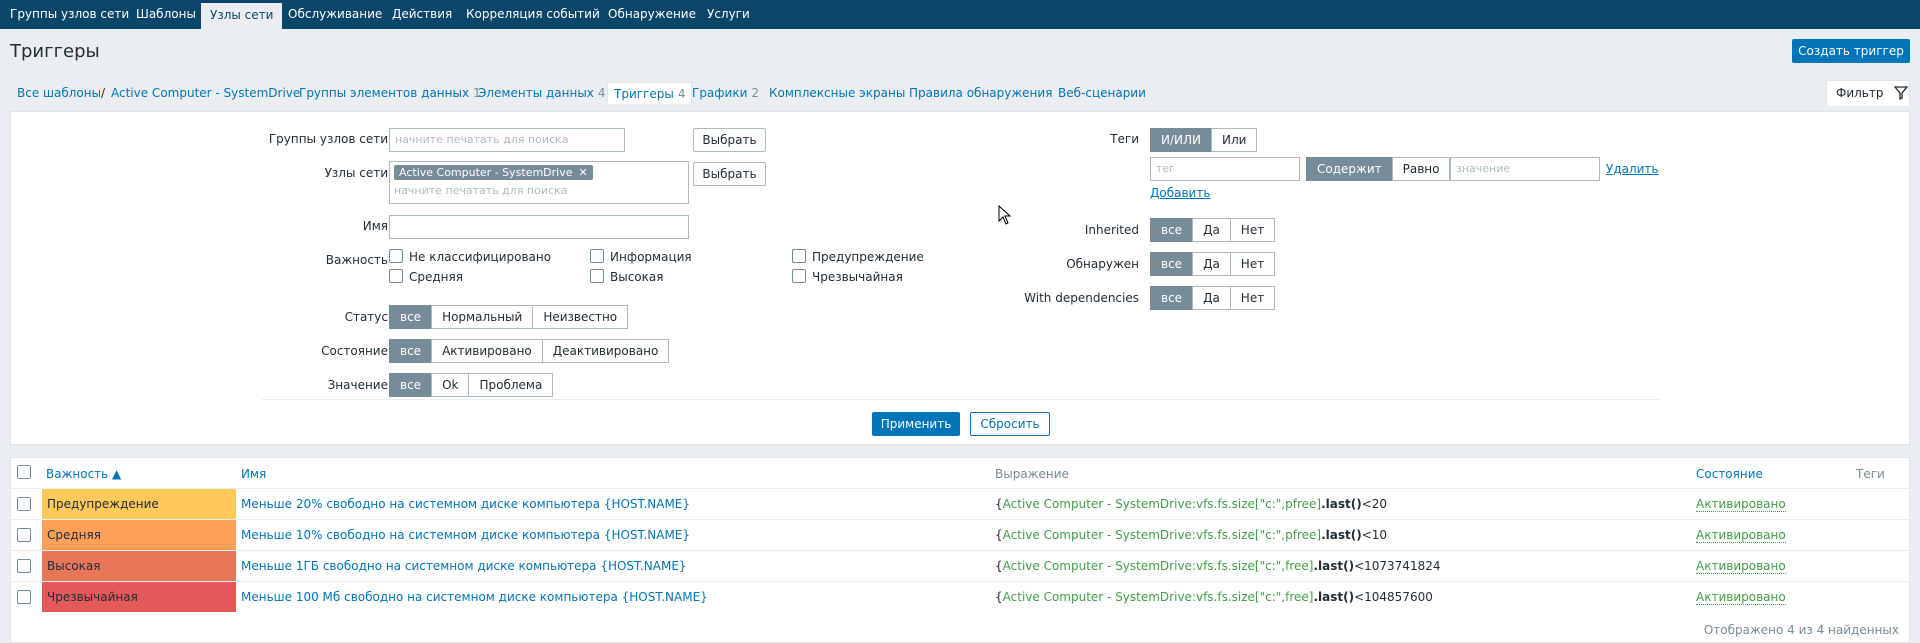  What do you see at coordinates (1010, 424) in the screenshot?
I see `reset-button: Сбросить` at bounding box center [1010, 424].